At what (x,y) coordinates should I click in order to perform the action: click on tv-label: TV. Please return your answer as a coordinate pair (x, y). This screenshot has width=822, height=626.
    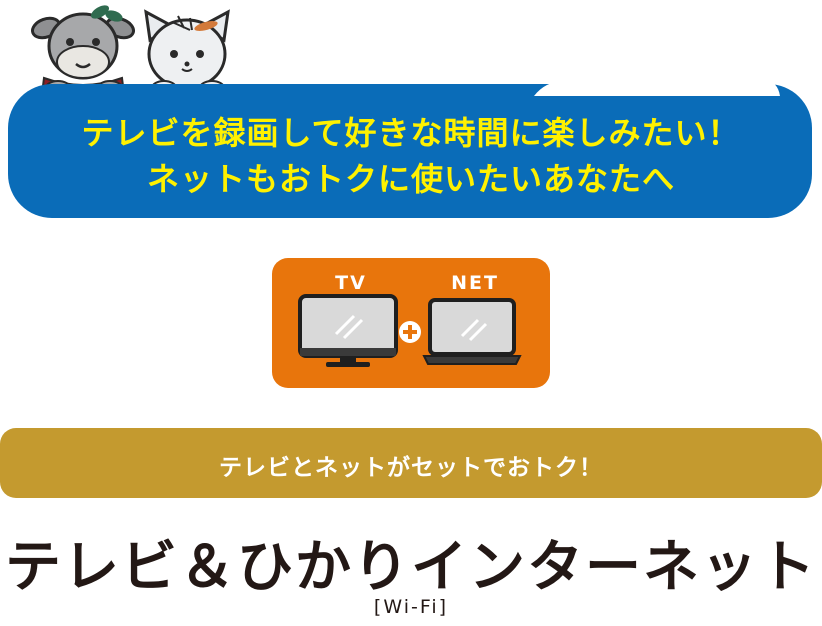
    Looking at the image, I should click on (351, 283).